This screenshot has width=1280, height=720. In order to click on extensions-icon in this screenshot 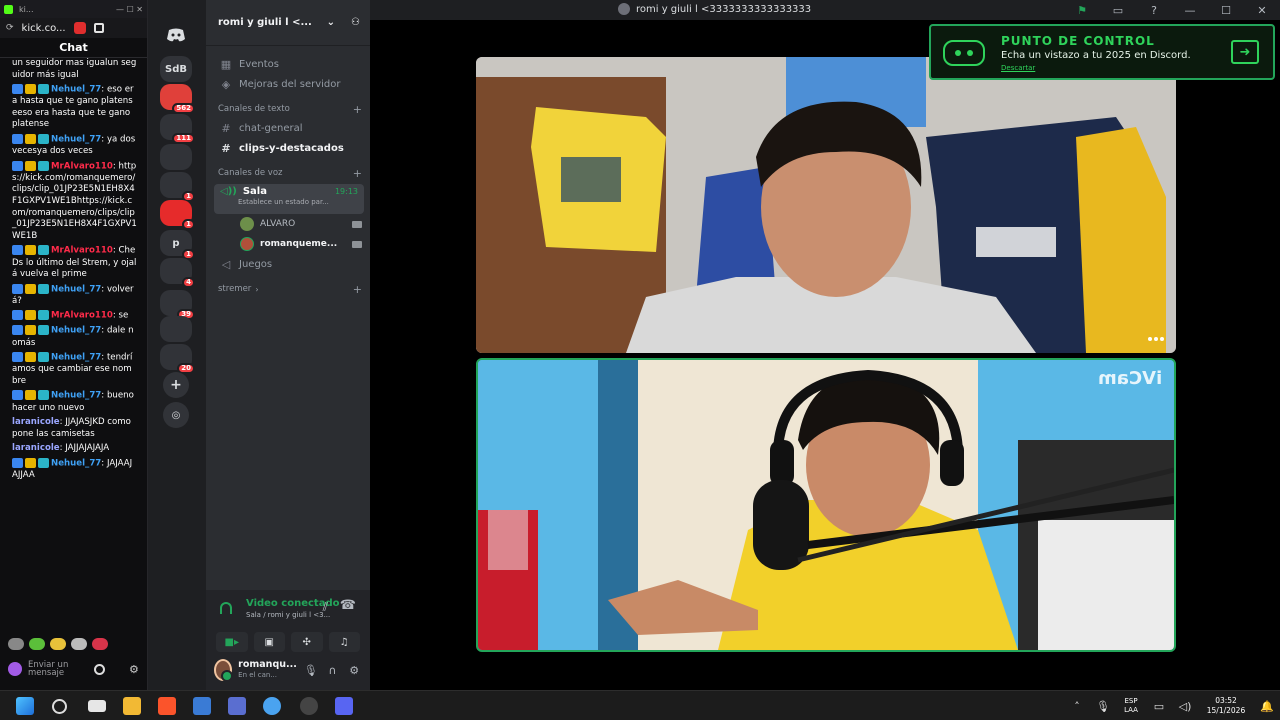, I will do `click(98, 28)`.